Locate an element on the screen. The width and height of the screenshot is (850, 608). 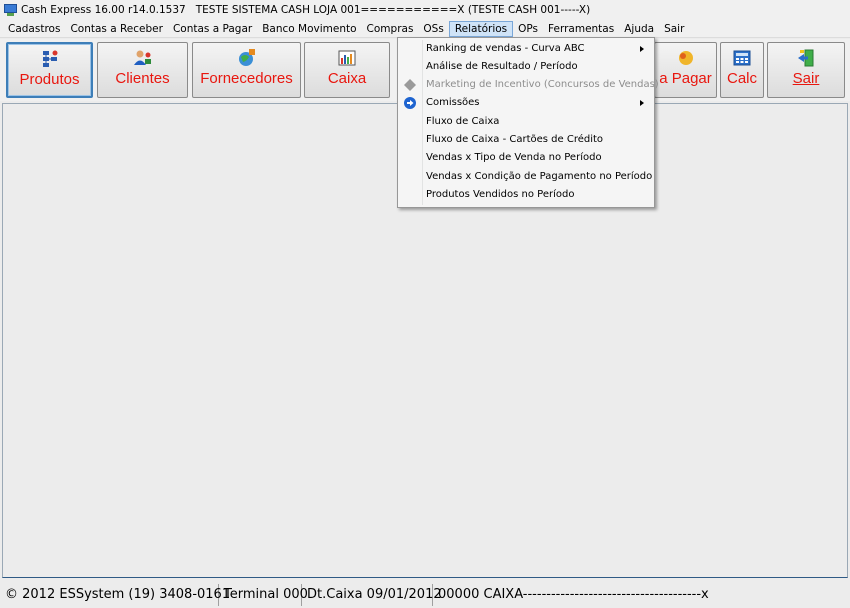
menu-item-analise-resultado: Análise de Resultado / Período is located at coordinates (526, 67).